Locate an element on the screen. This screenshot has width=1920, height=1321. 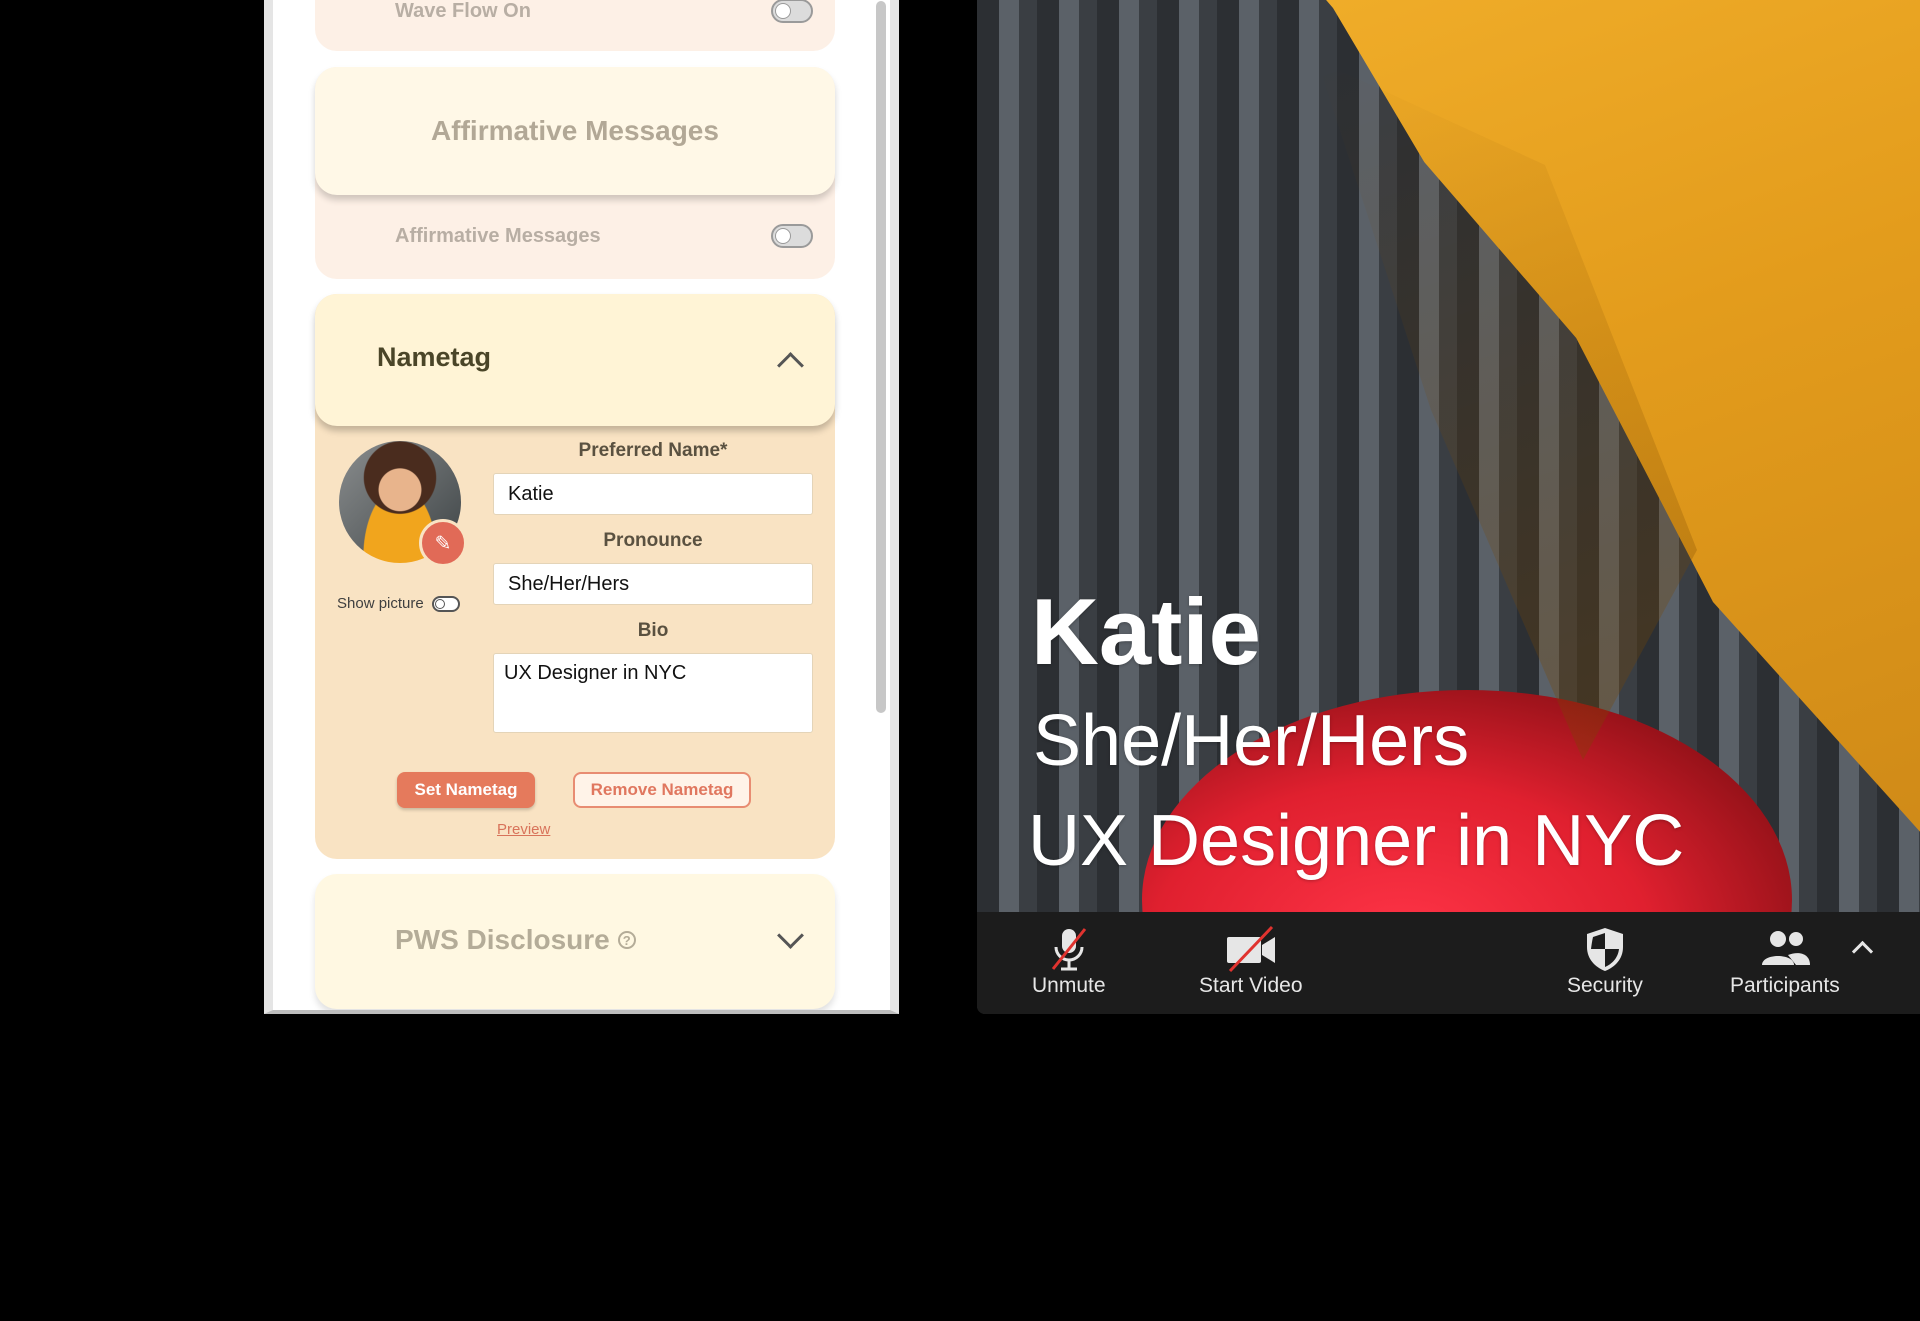
wave-flow-row: Wave Flow On is located at coordinates (575, 15).